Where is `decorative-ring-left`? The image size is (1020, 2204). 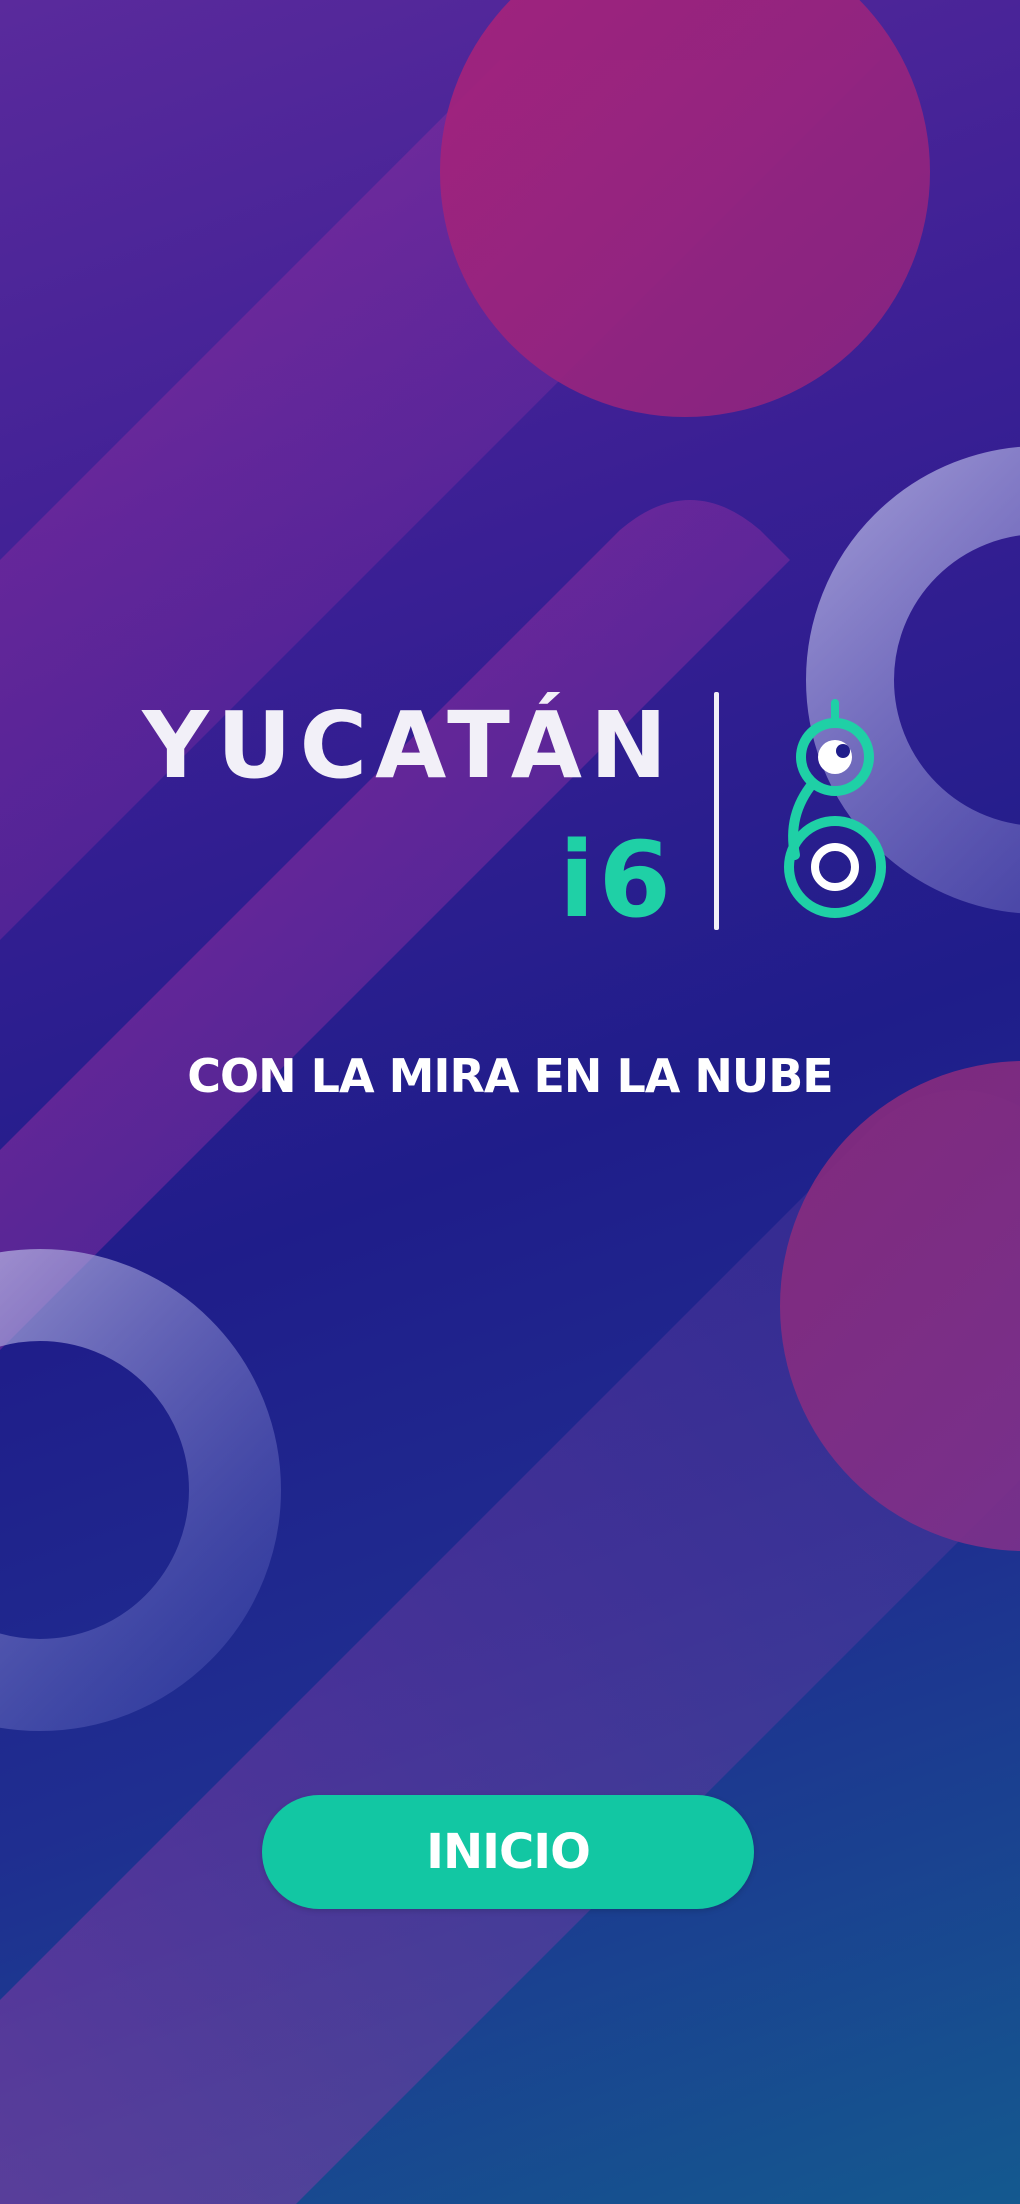 decorative-ring-left is located at coordinates (140, 1490).